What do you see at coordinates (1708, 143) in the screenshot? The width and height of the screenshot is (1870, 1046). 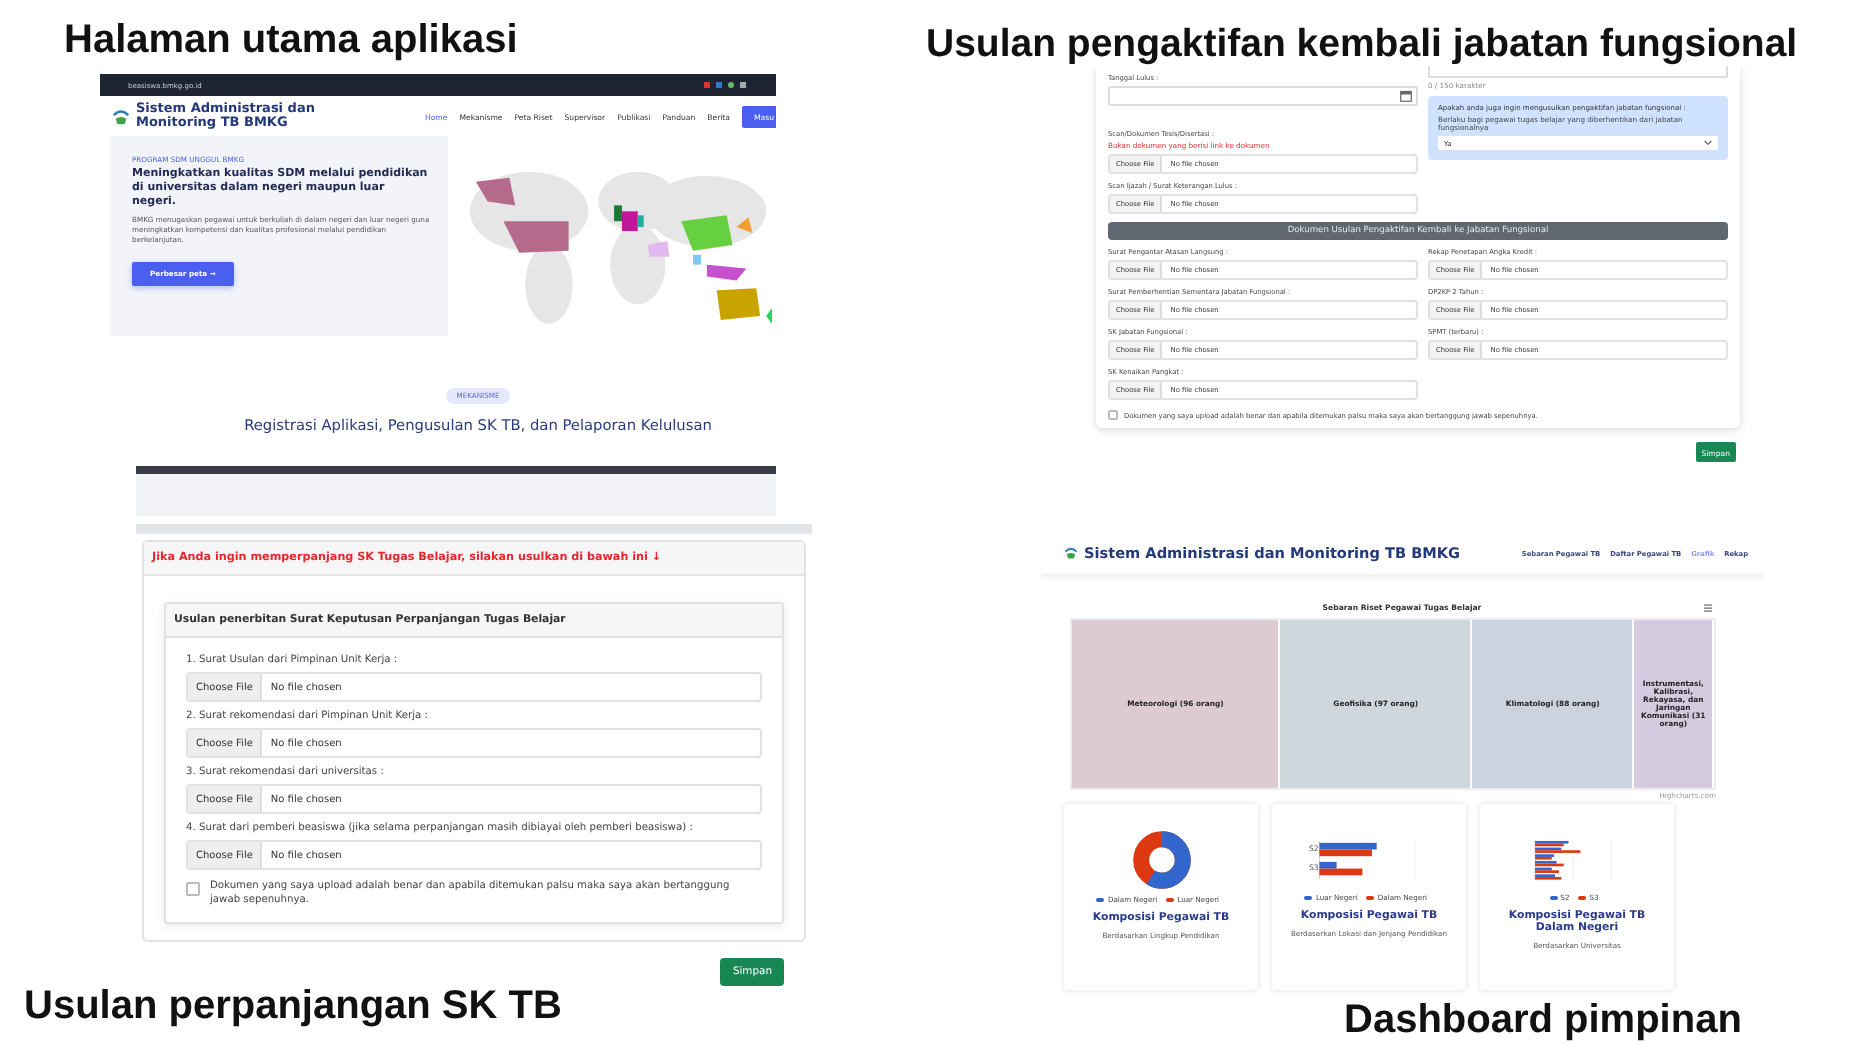 I see `caret-icon` at bounding box center [1708, 143].